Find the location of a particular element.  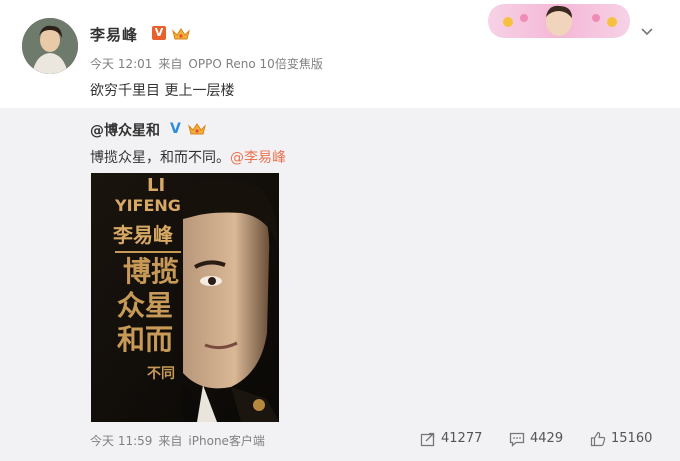

comment-button: 4429 is located at coordinates (536, 439).